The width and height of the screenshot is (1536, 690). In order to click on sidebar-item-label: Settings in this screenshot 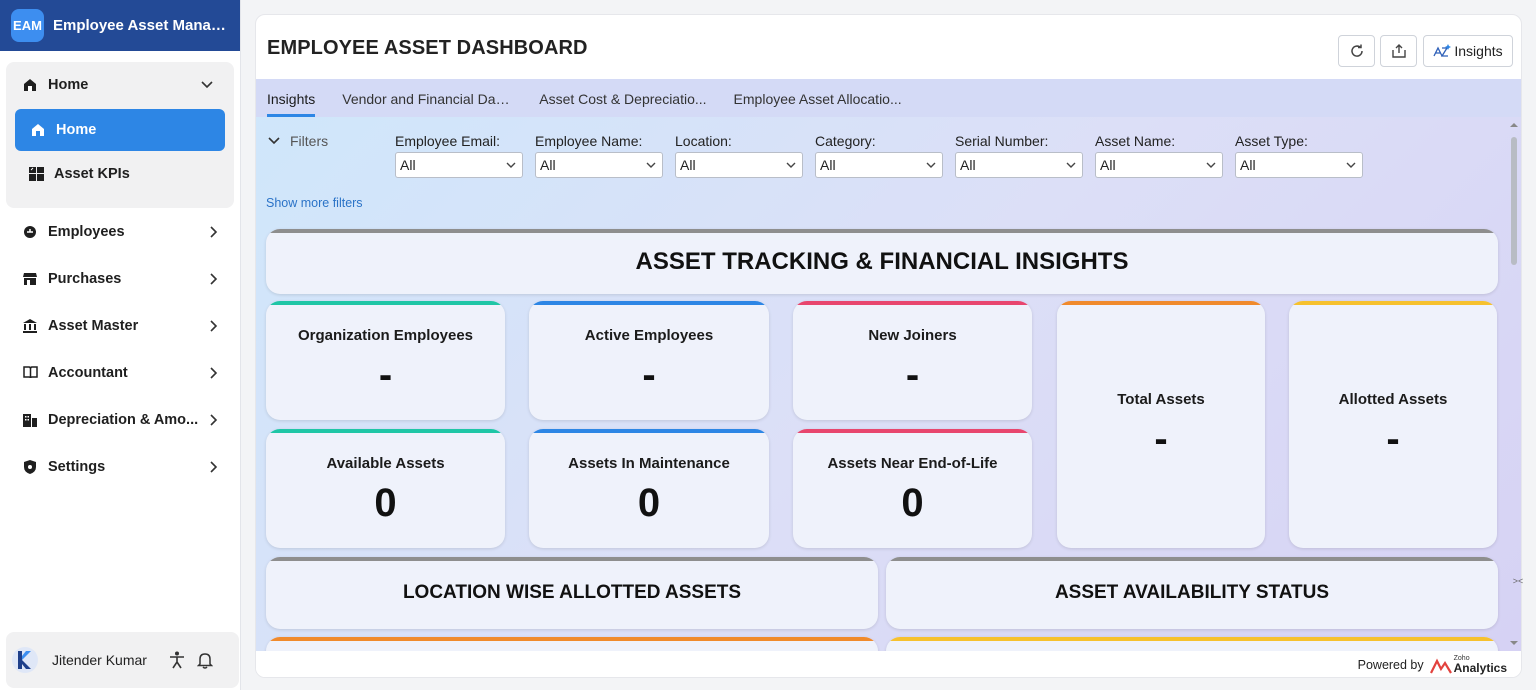, I will do `click(77, 466)`.